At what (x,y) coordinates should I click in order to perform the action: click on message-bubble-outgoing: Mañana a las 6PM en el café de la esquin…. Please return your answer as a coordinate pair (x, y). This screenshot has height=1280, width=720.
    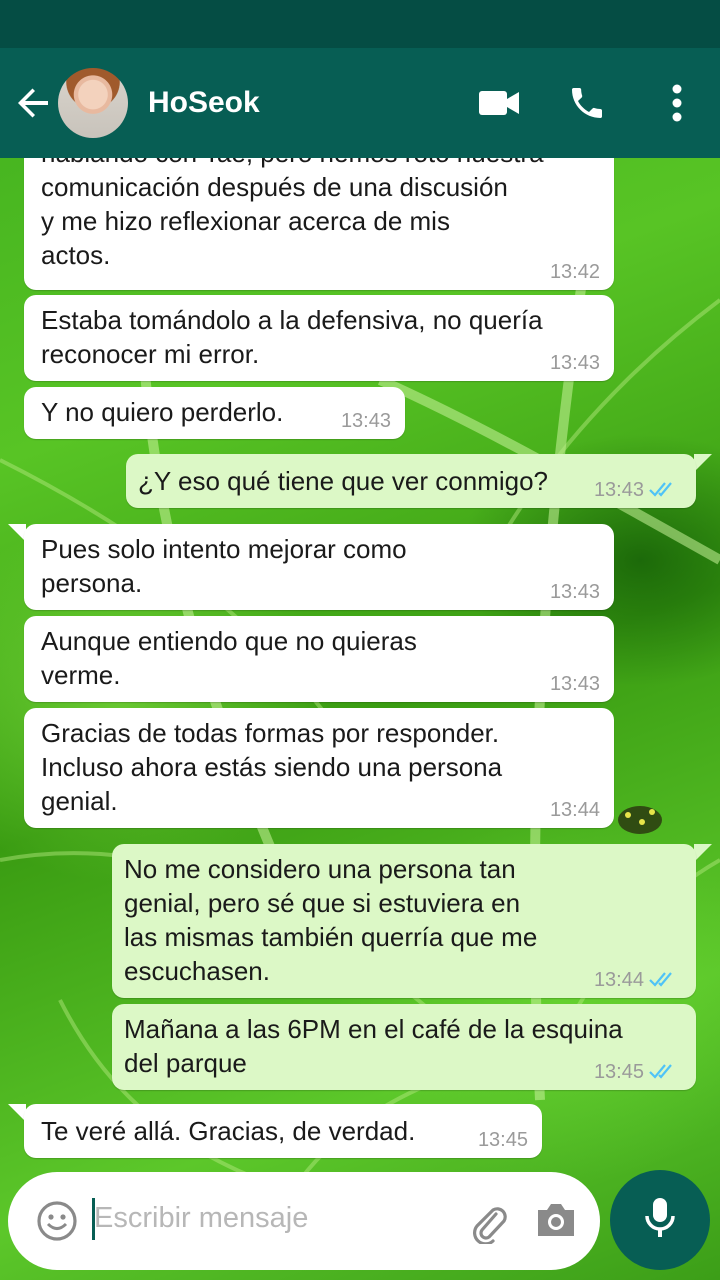
    Looking at the image, I should click on (404, 1047).